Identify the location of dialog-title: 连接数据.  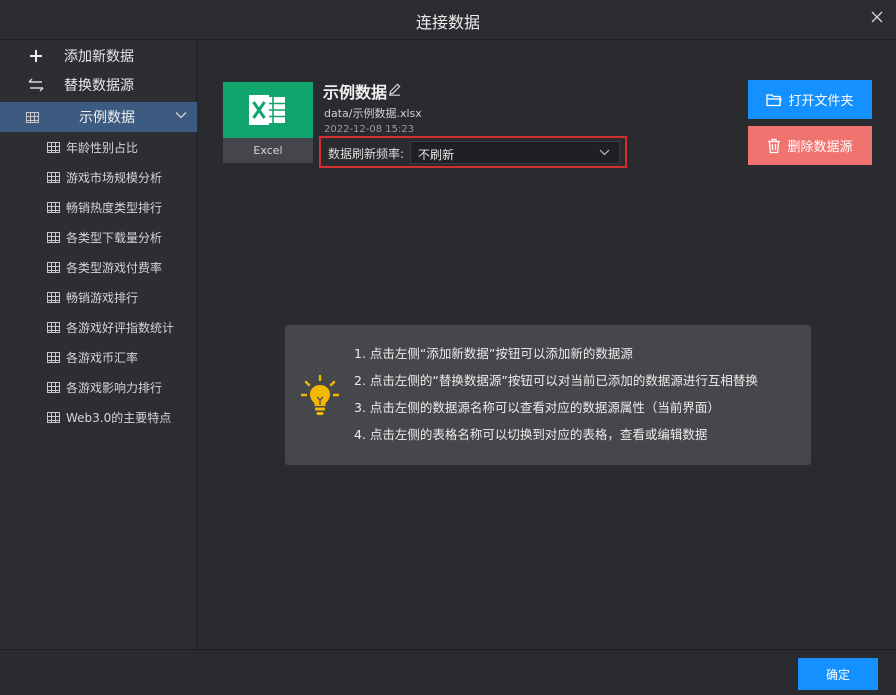
(447, 22).